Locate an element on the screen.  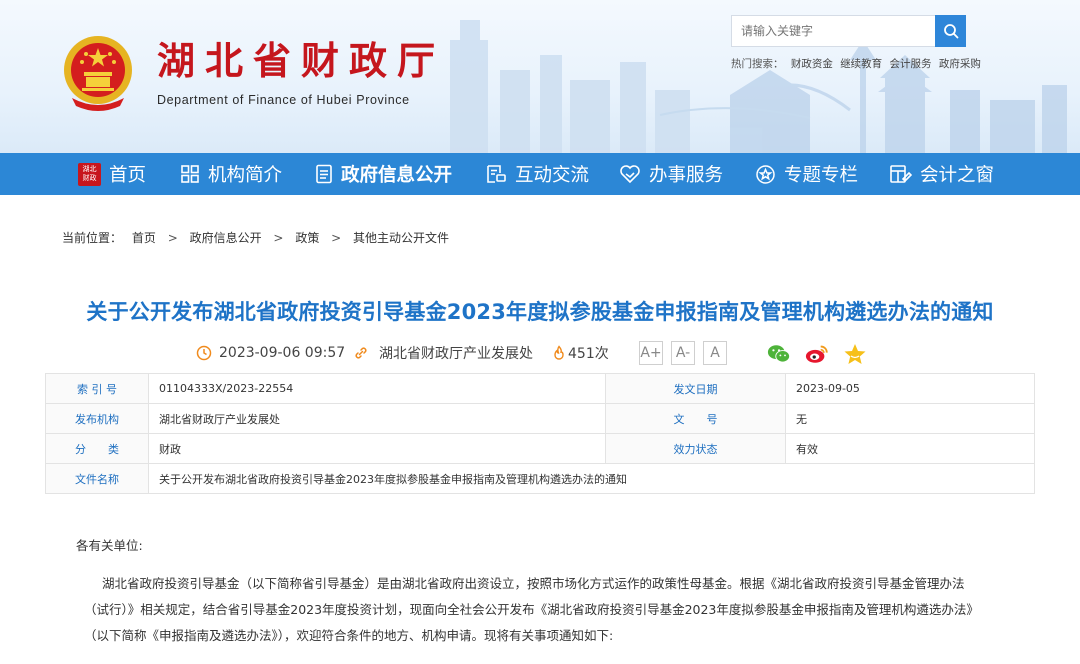
publish-time: 2023-09-06 09:57 is located at coordinates (270, 353).